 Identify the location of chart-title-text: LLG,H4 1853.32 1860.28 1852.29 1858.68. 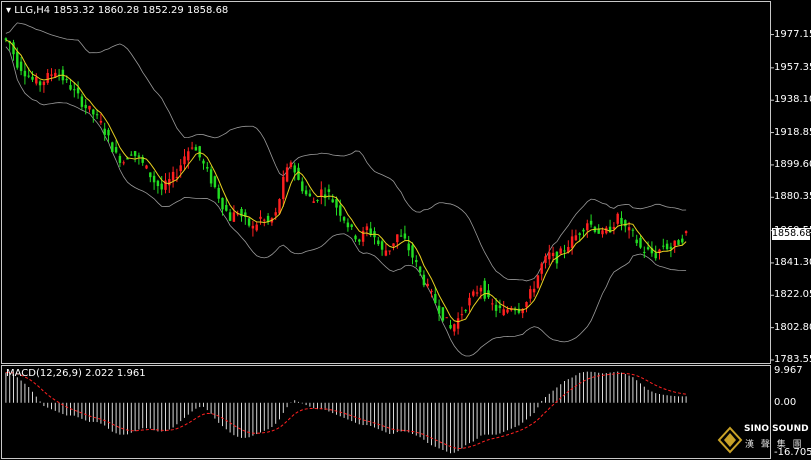
(121, 10).